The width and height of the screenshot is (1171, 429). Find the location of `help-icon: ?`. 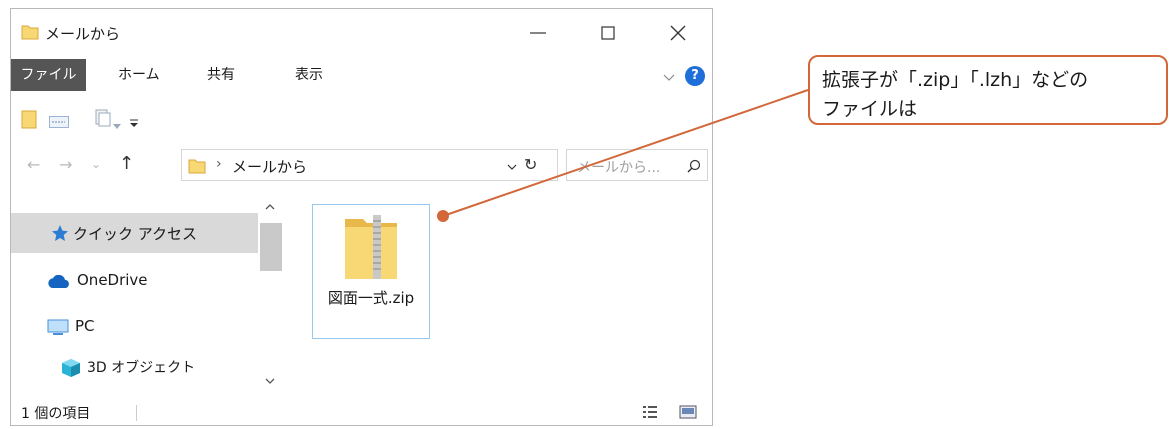

help-icon: ? is located at coordinates (695, 76).